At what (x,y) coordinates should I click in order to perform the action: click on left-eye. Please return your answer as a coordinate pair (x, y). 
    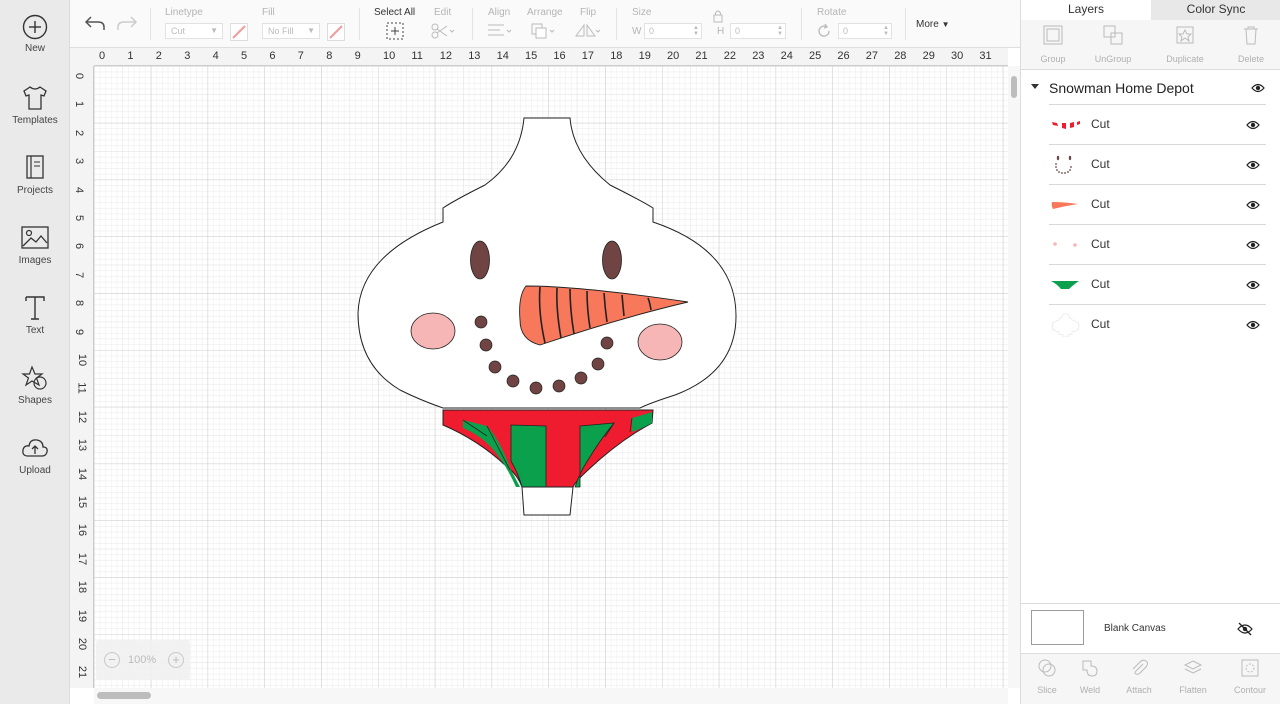
    Looking at the image, I should click on (480, 260).